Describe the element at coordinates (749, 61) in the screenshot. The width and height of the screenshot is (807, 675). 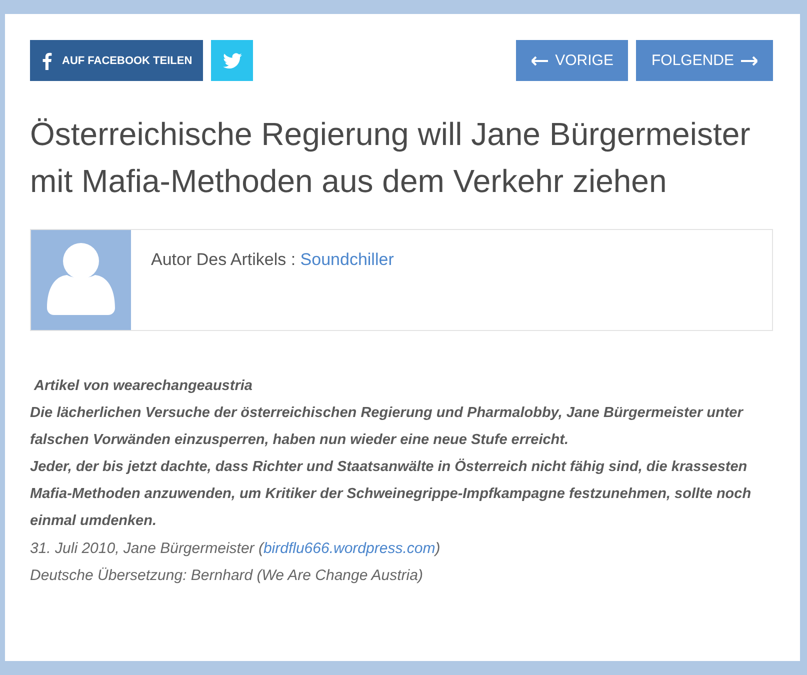
I see `right-arrow-icon` at that location.